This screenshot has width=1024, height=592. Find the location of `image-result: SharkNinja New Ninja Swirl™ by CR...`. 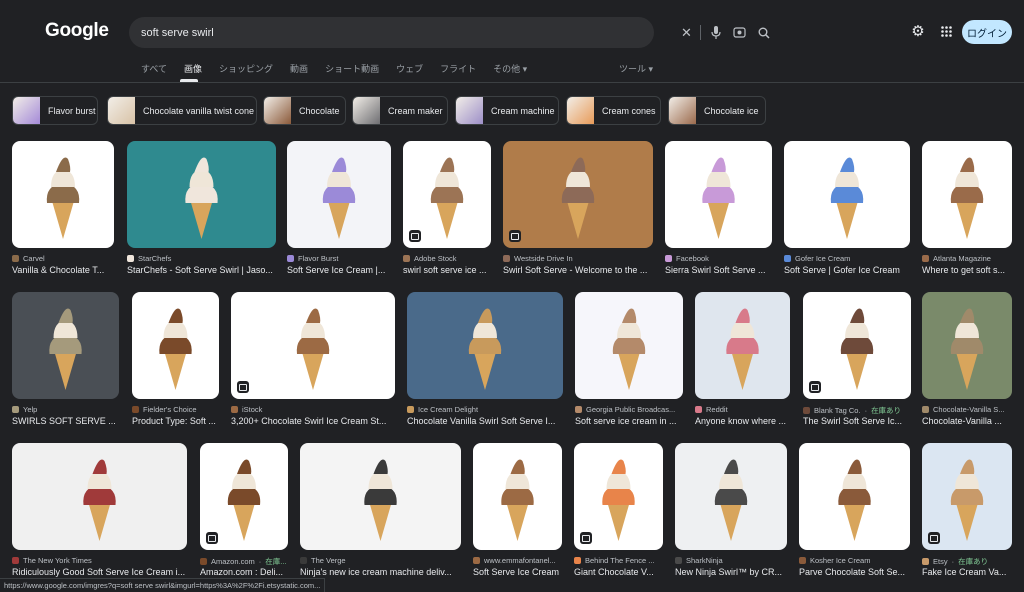

image-result: SharkNinja New Ninja Swirl™ by CR... is located at coordinates (731, 511).